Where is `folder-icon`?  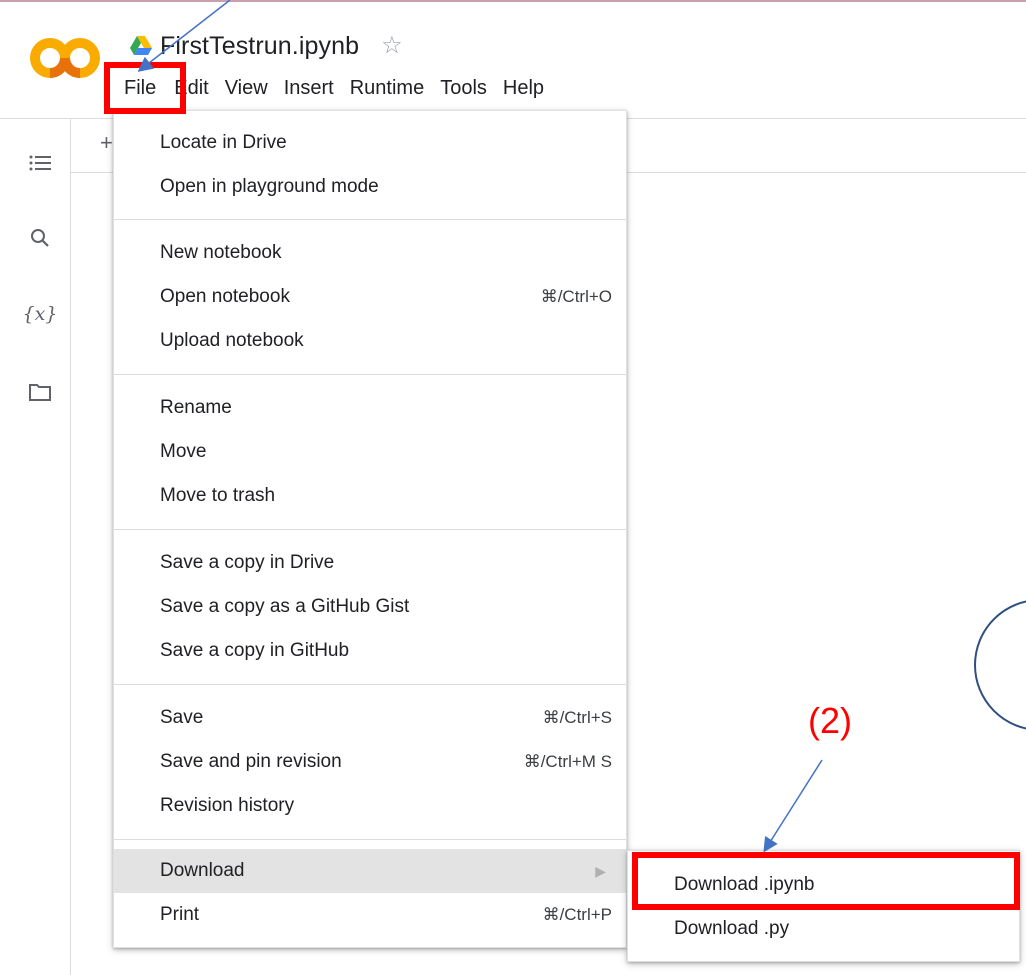 folder-icon is located at coordinates (40, 392).